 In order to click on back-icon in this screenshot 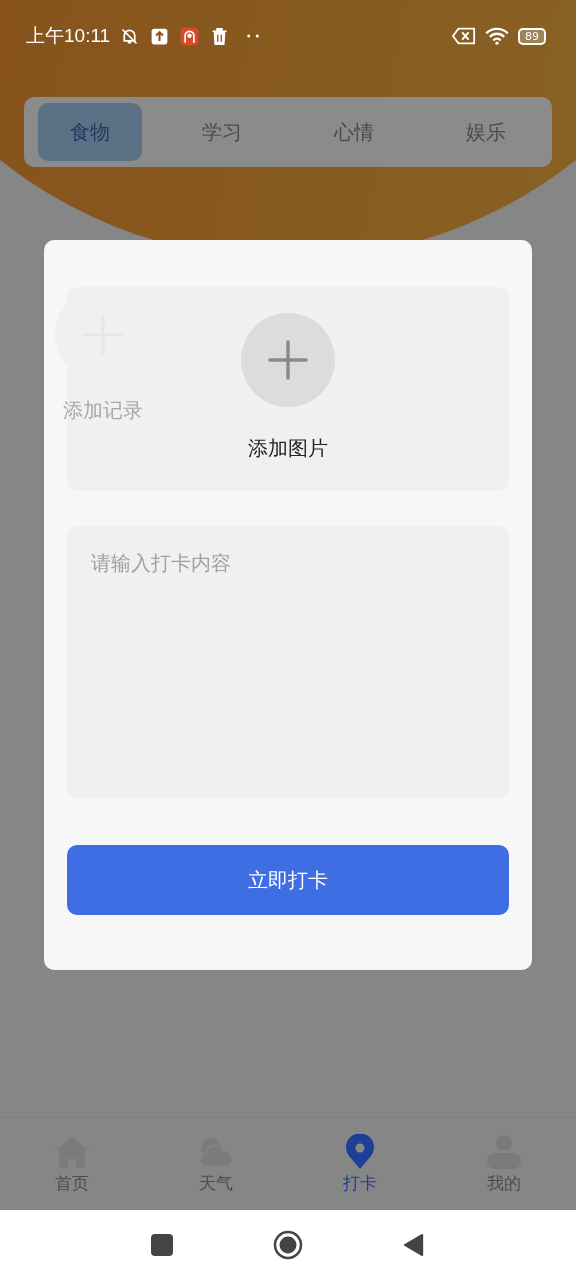, I will do `click(414, 1245)`.